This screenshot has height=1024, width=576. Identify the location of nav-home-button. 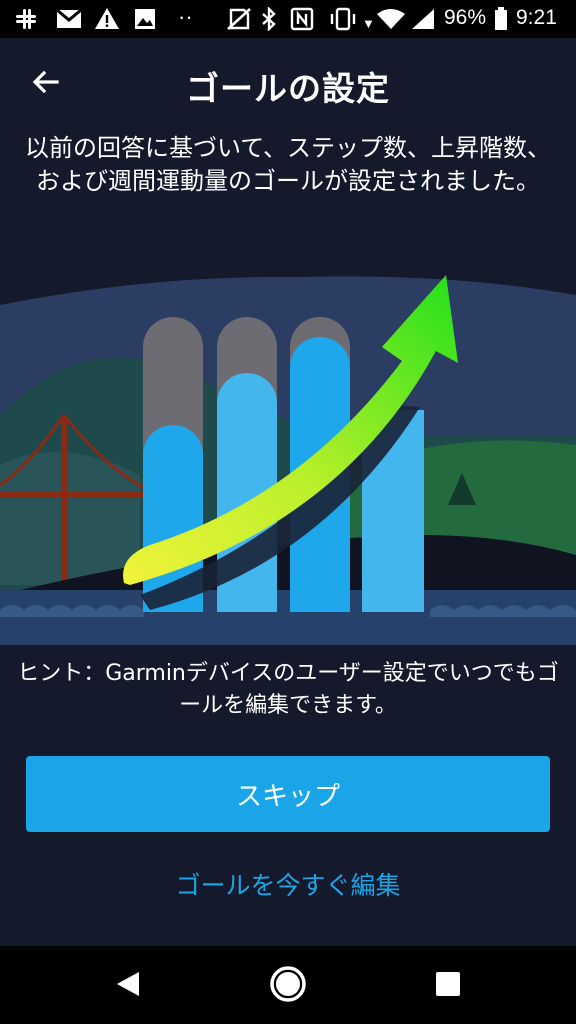
(288, 986).